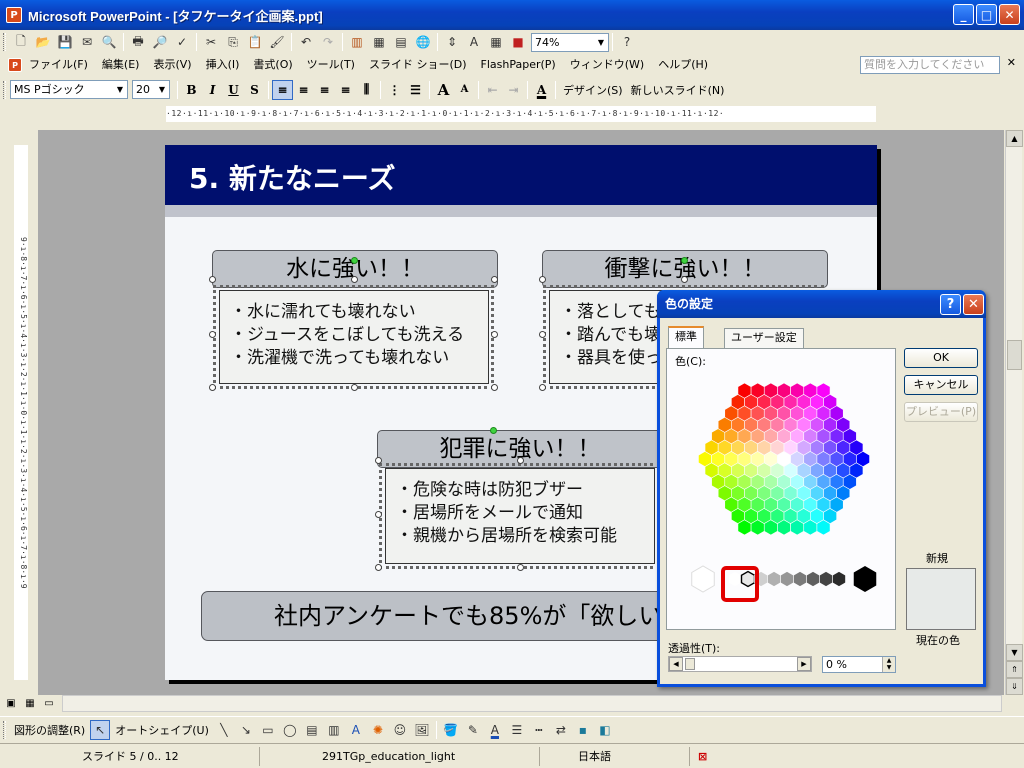  I want to click on clipart-icon: ☺, so click(400, 730).